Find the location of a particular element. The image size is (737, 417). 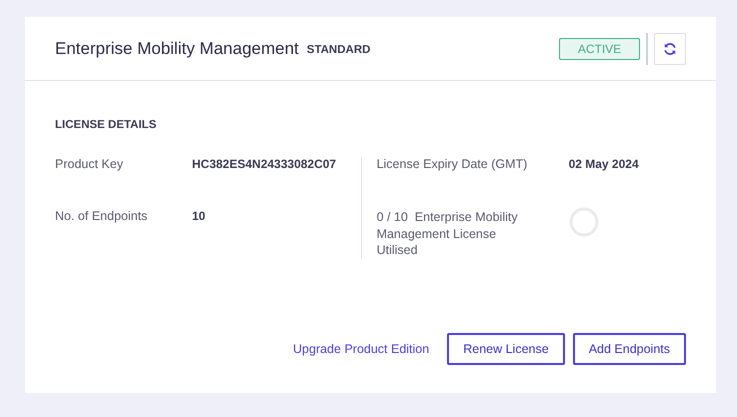

edition-label: STANDARD is located at coordinates (338, 50).